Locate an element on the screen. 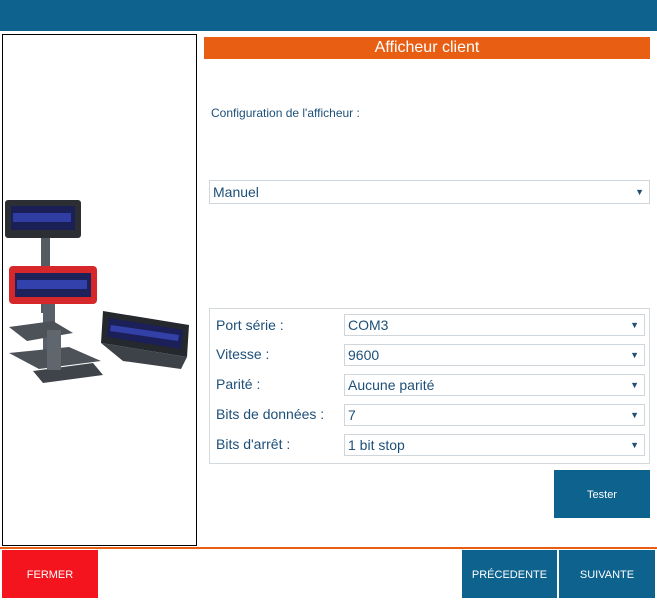 This screenshot has height=600, width=657. port-label: Port série : is located at coordinates (250, 325).